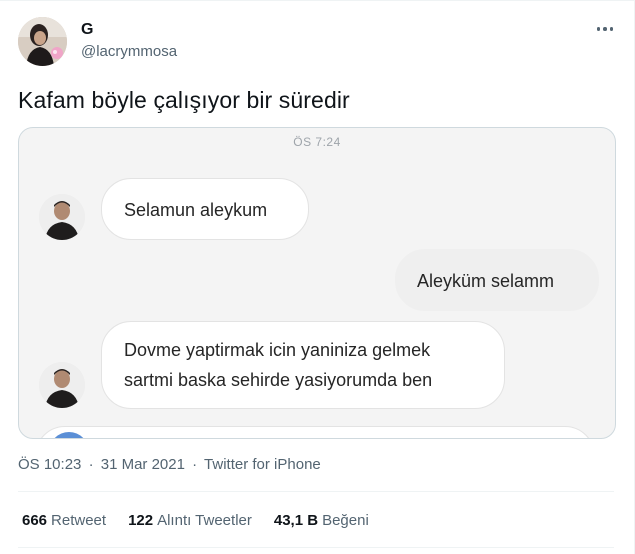  What do you see at coordinates (49, 464) in the screenshot?
I see `tweet-time: ÖS 10:23` at bounding box center [49, 464].